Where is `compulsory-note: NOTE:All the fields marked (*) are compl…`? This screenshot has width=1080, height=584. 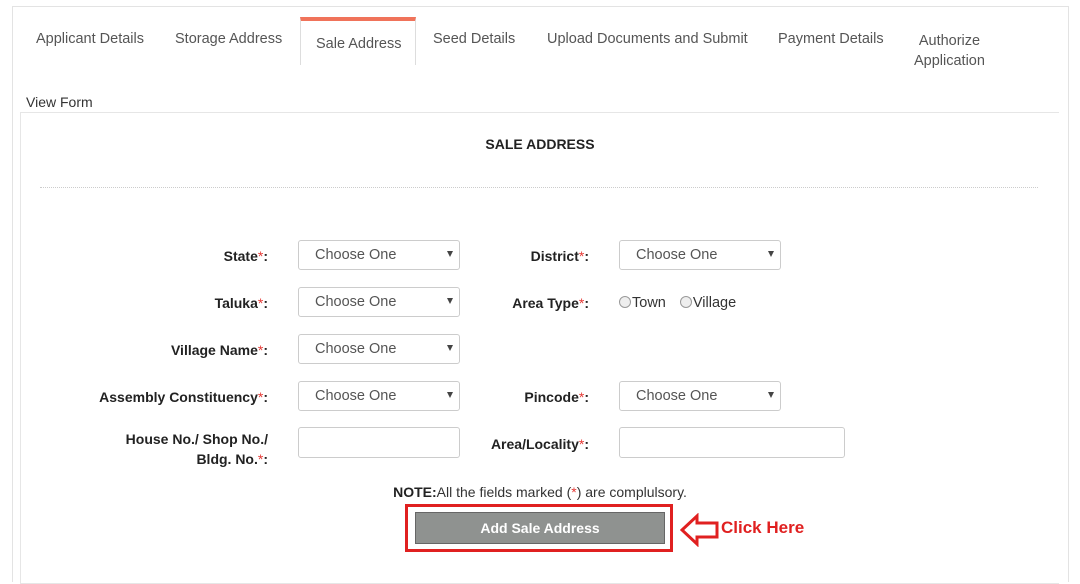 compulsory-note: NOTE:All the fields marked (*) are compl… is located at coordinates (540, 492).